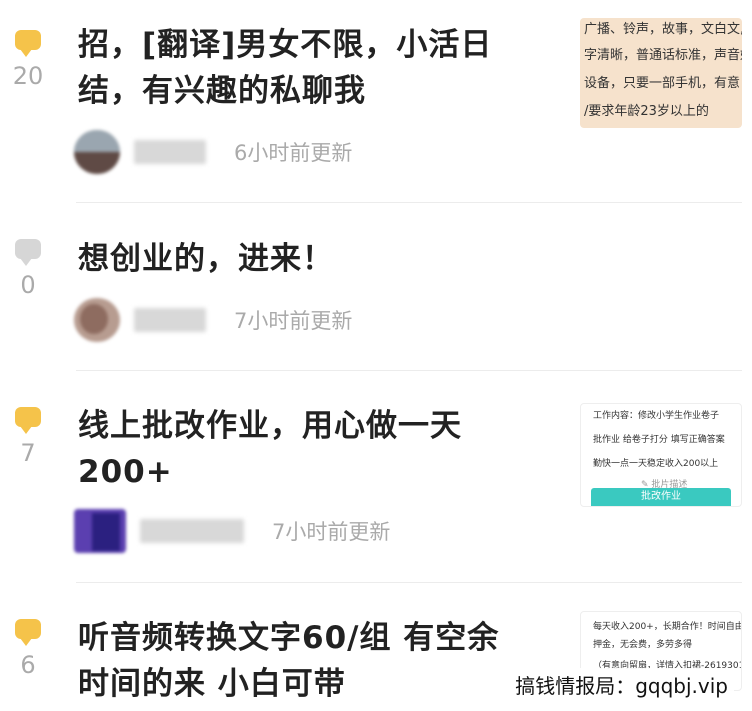  Describe the element at coordinates (28, 285) in the screenshot. I see `vote-count: 0` at that location.